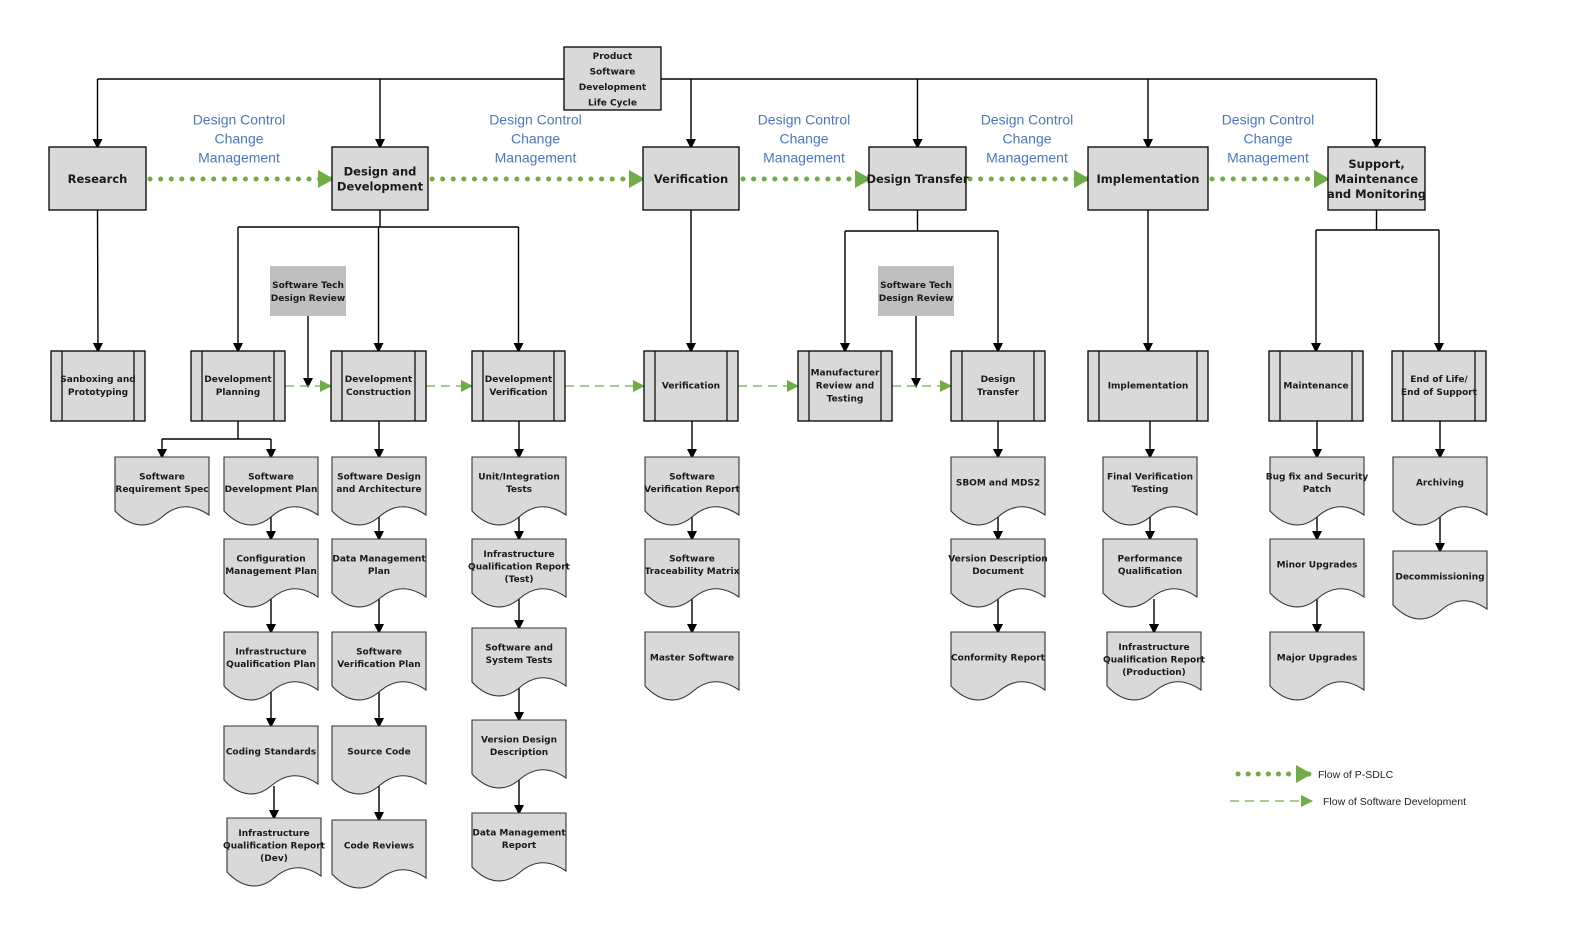 This screenshot has width=1574, height=945. I want to click on document-label-iqr-prod: (Production), so click(1154, 673).